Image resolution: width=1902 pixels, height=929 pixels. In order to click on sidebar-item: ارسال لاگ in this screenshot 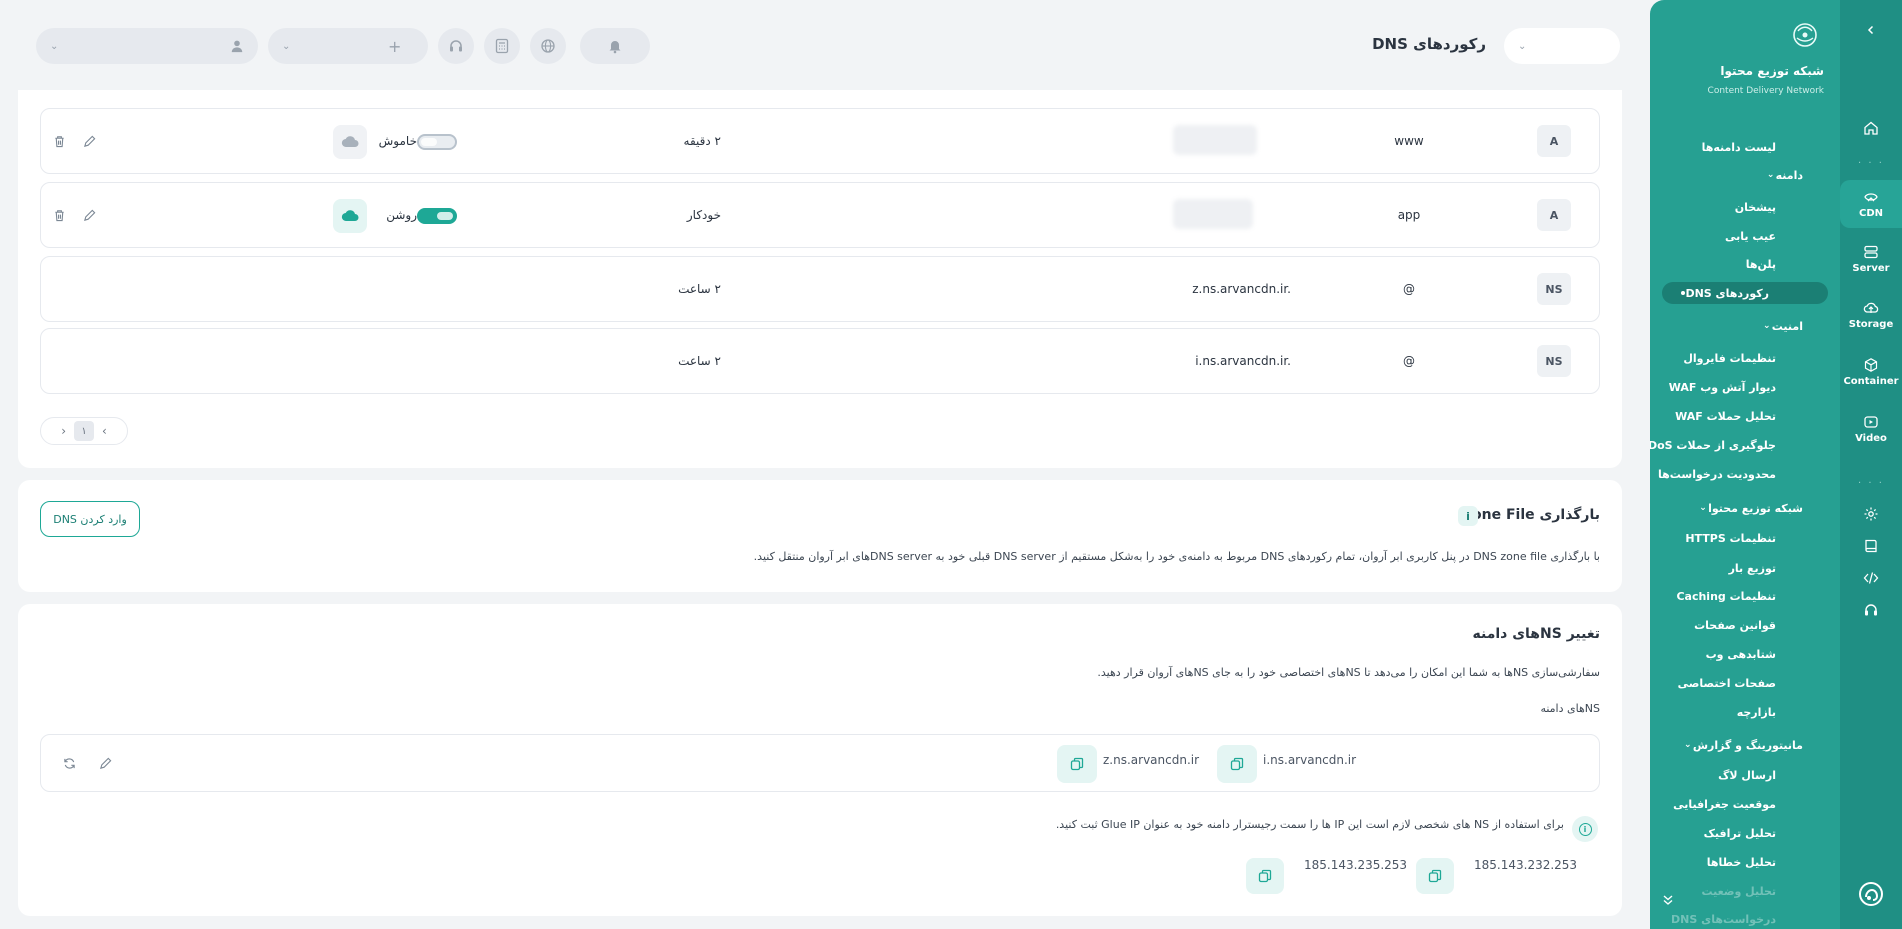, I will do `click(1745, 775)`.